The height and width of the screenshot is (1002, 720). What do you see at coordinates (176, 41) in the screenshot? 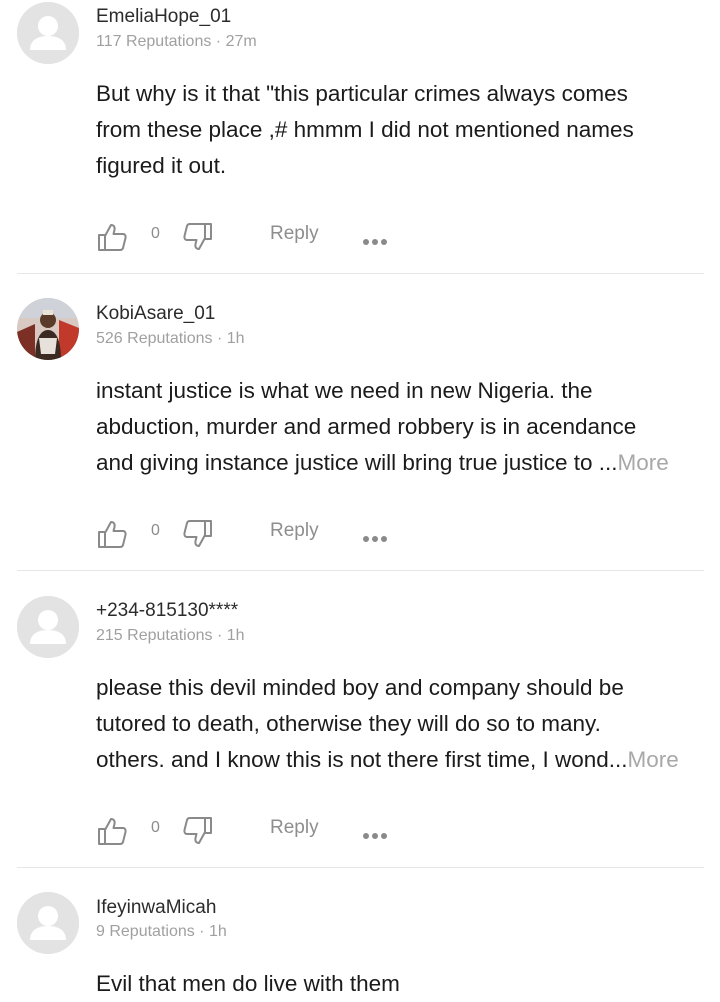
I see `comment-meta: 117 Reputations · 27m` at bounding box center [176, 41].